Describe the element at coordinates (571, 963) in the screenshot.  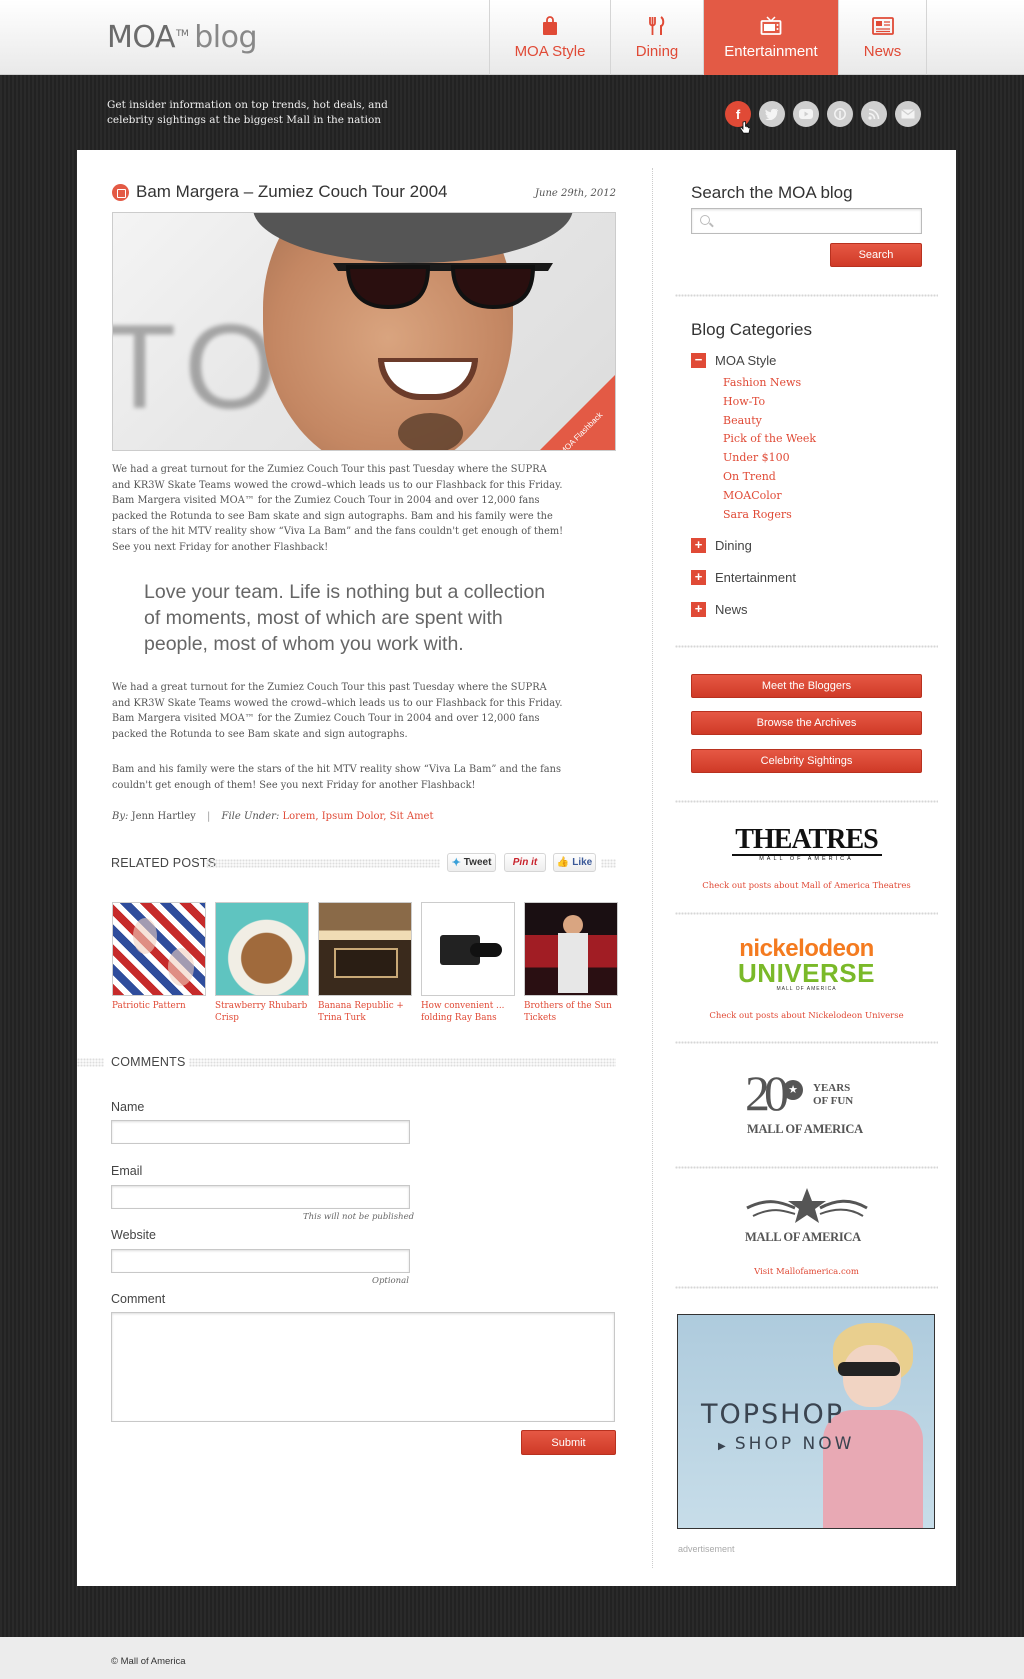
I see `related-post: Brothers of the Sun Tickets` at that location.